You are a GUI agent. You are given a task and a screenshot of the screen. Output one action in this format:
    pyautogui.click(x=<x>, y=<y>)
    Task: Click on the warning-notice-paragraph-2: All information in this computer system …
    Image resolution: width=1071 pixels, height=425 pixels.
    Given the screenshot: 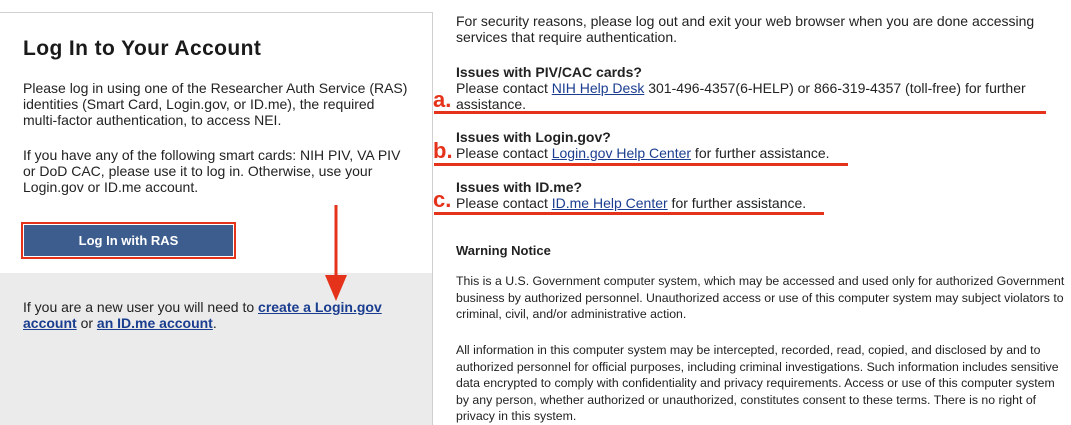 What is the action you would take?
    pyautogui.click(x=757, y=383)
    